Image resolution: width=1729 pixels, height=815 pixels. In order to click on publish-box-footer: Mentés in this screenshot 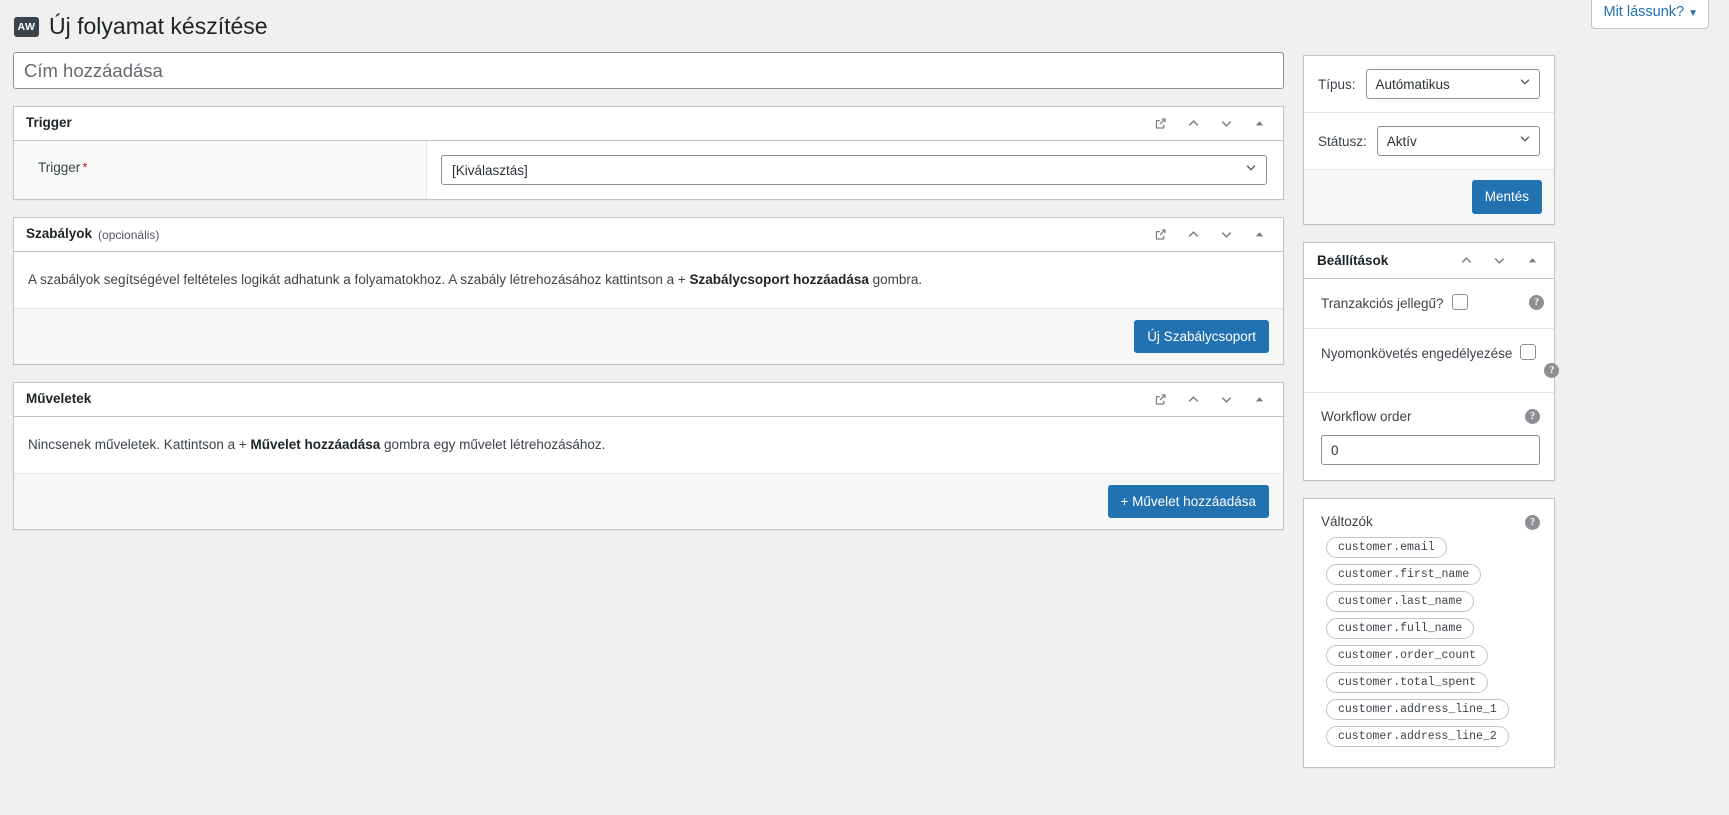, I will do `click(1429, 197)`.